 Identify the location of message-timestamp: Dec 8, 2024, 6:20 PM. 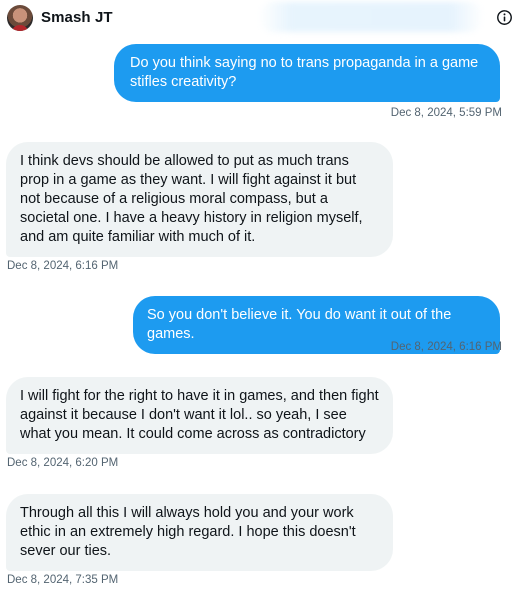
(63, 463).